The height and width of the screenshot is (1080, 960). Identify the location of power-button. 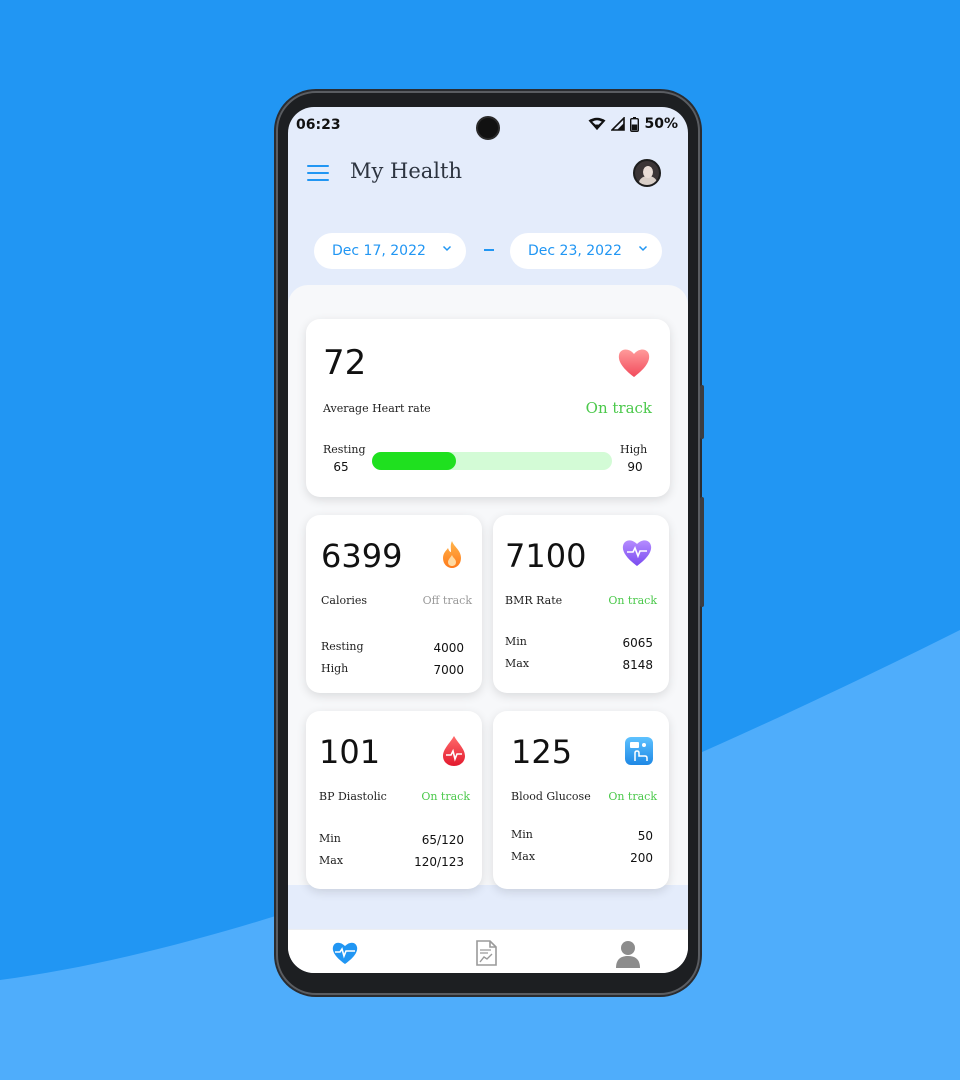
(702, 552).